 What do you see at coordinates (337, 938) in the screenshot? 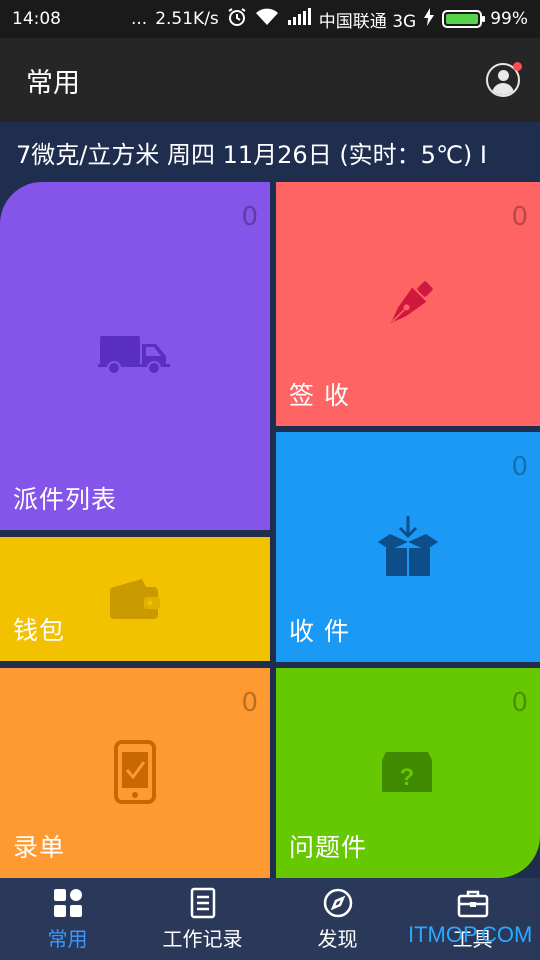
I see `nav-label: 发现` at bounding box center [337, 938].